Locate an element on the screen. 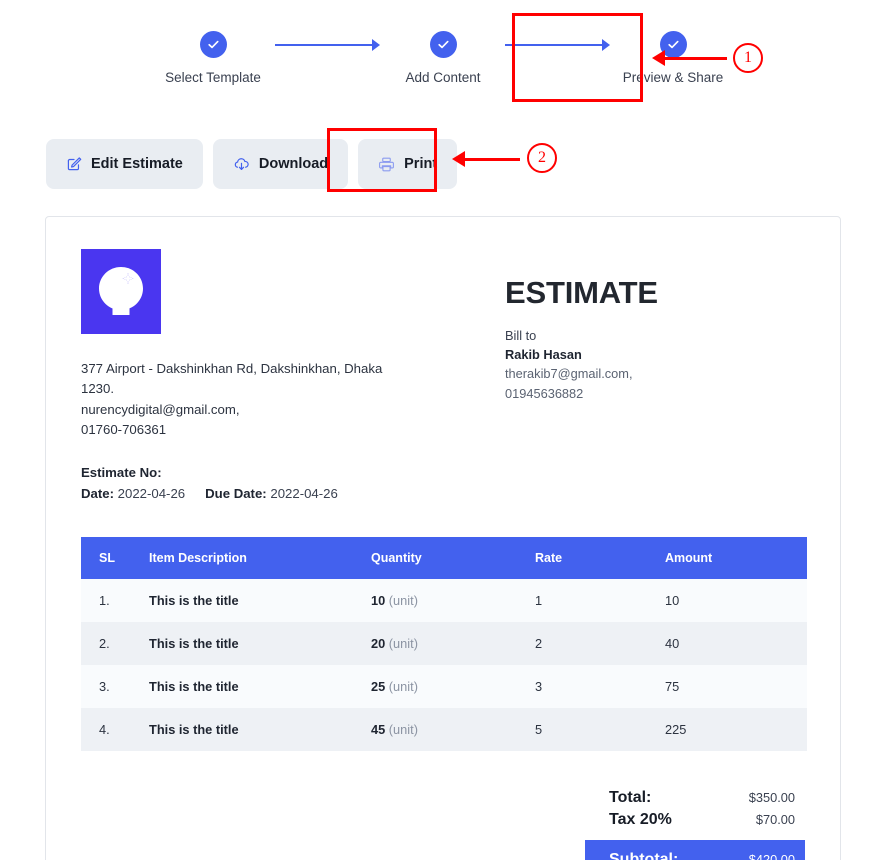 The height and width of the screenshot is (860, 886). print-button: Print is located at coordinates (408, 164).